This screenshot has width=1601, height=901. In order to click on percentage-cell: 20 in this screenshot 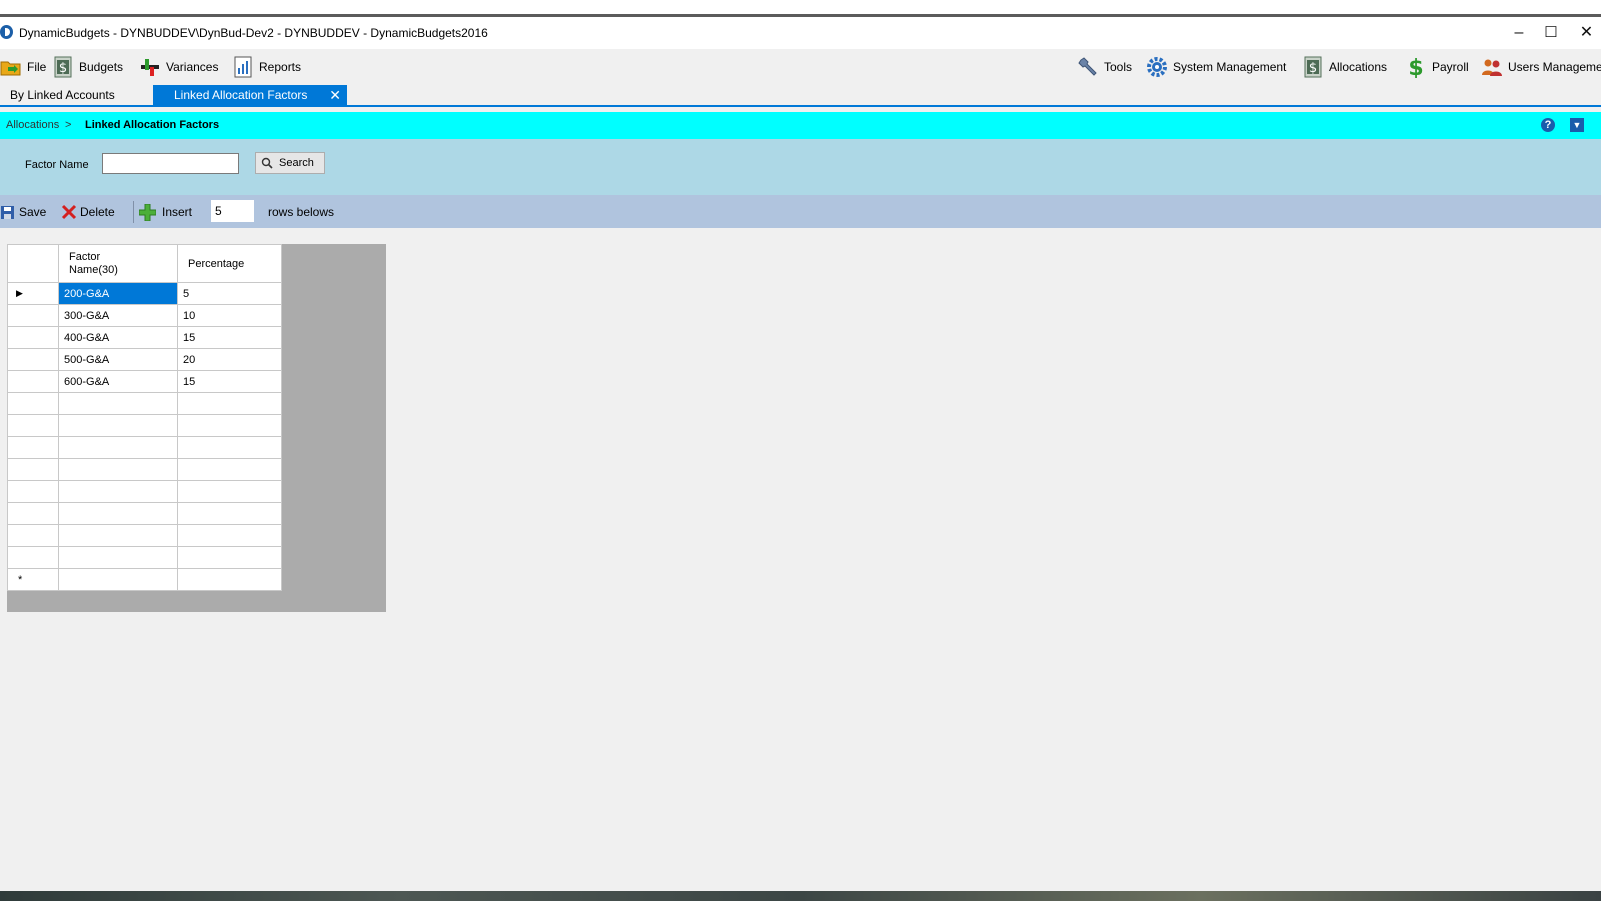, I will do `click(229, 359)`.